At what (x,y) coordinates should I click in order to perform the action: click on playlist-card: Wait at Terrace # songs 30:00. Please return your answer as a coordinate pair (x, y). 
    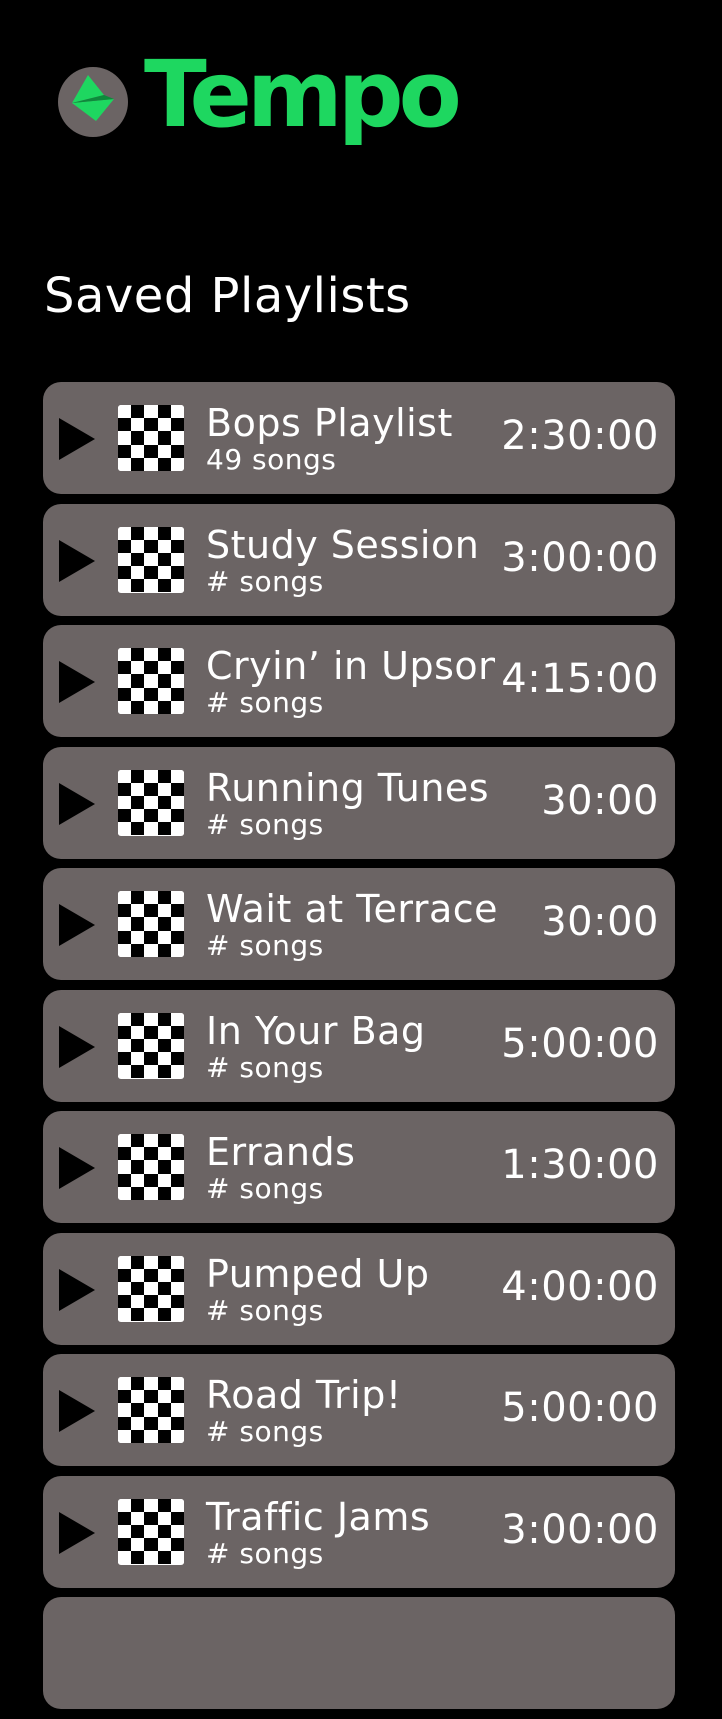
    Looking at the image, I should click on (359, 924).